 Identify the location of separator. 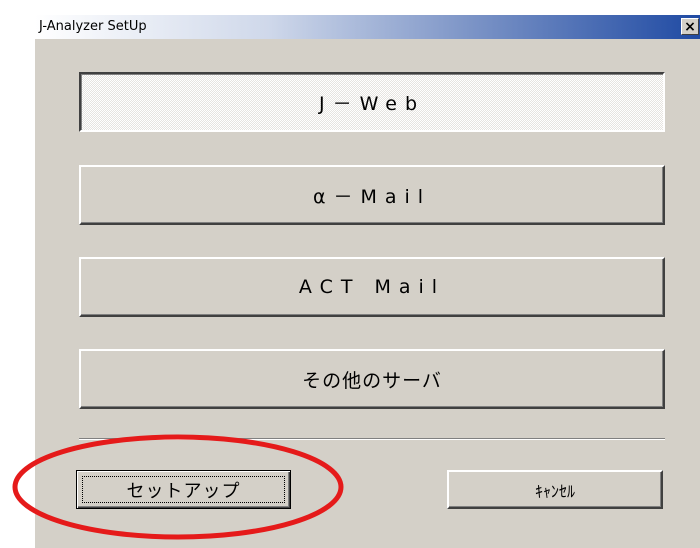
(372, 439).